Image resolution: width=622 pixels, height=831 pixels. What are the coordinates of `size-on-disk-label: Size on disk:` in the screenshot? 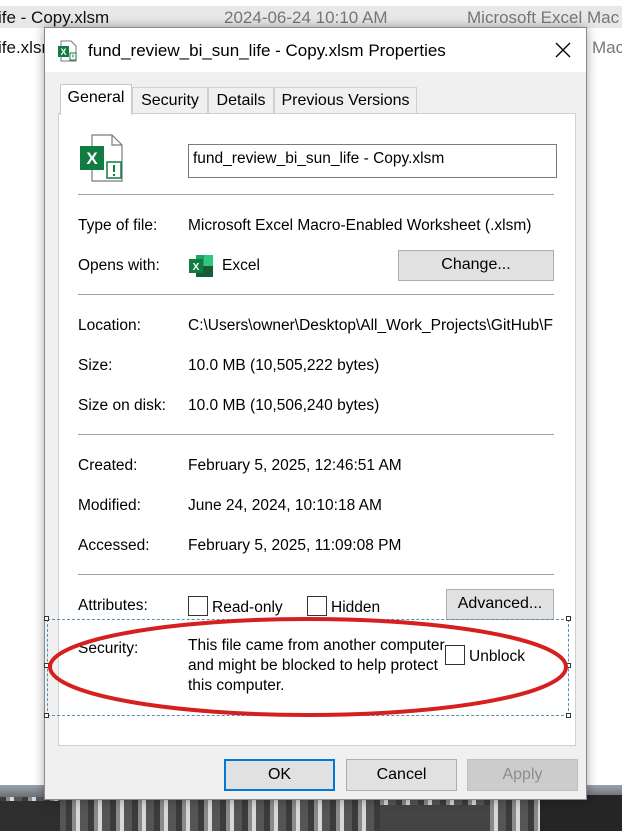 It's located at (122, 405).